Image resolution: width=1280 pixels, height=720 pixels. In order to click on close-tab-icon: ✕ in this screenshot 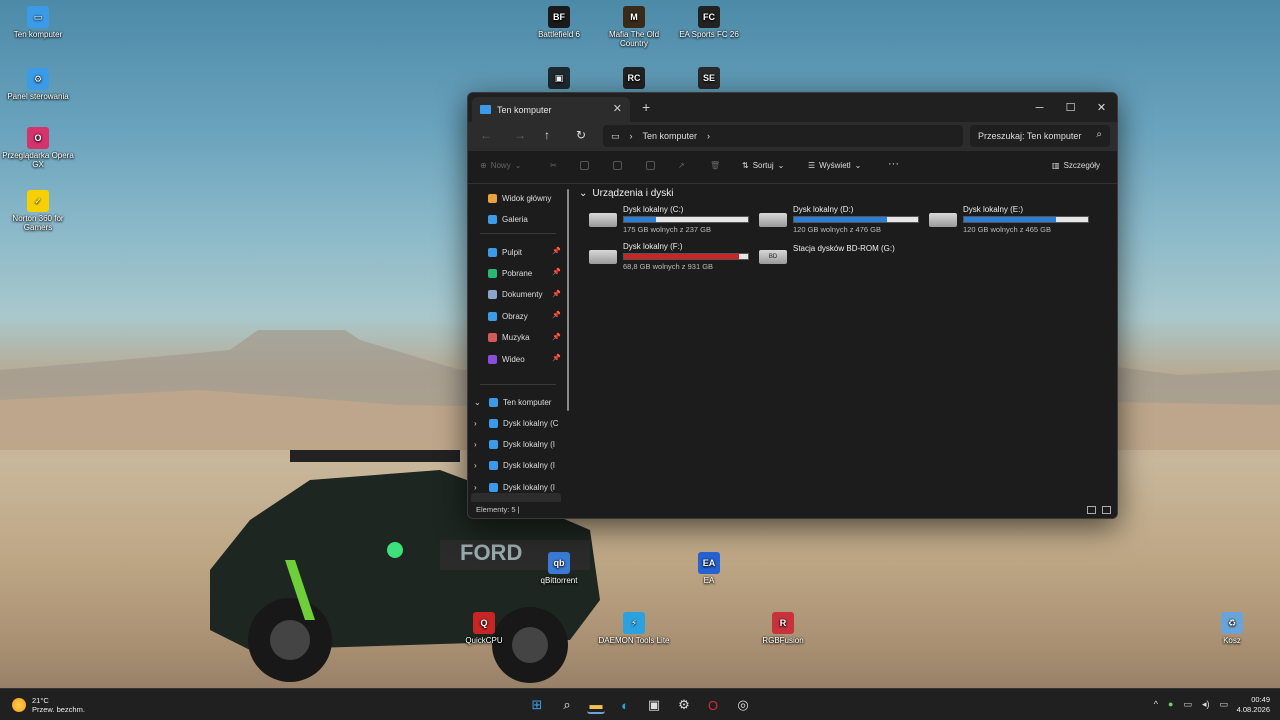, I will do `click(617, 108)`.